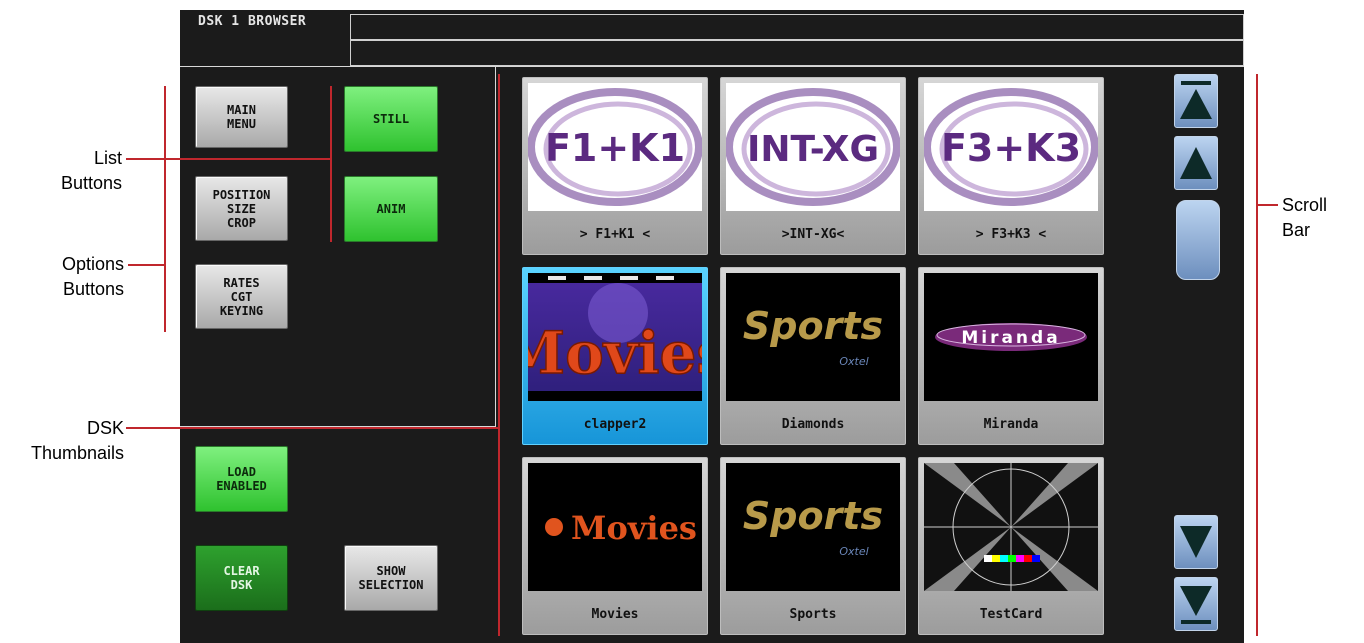 Image resolution: width=1364 pixels, height=643 pixels. Describe the element at coordinates (77, 440) in the screenshot. I see `callout-dsk-thumbnails: DSK Thumbnails` at that location.